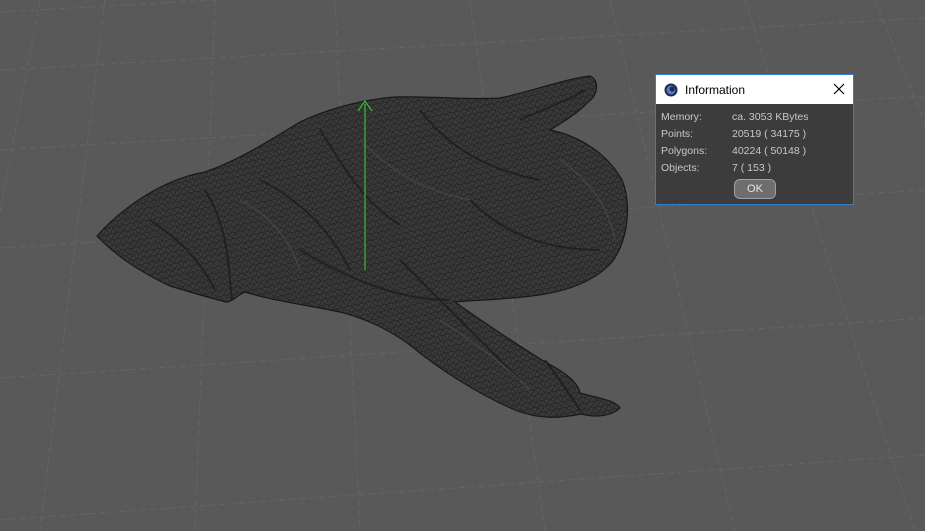 The width and height of the screenshot is (925, 531). Describe the element at coordinates (680, 168) in the screenshot. I see `objects-label: Objects:` at that location.